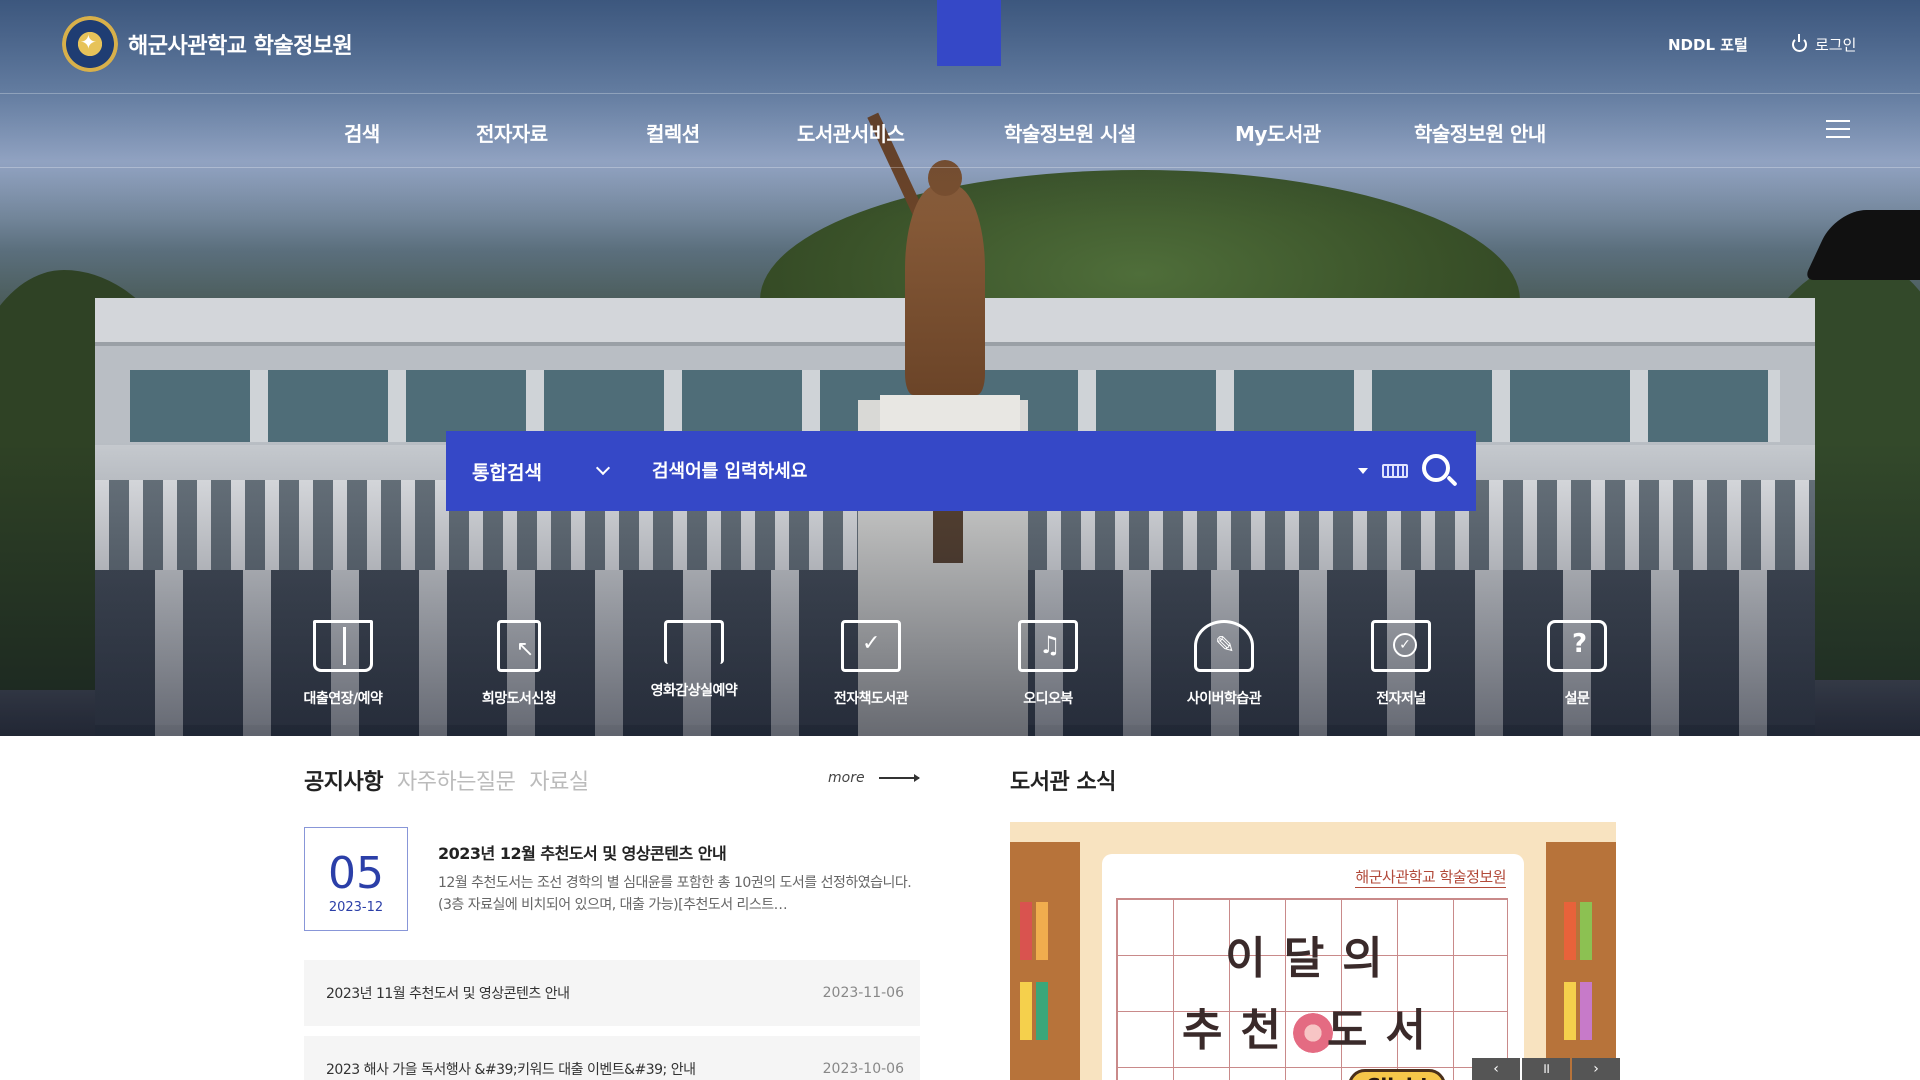 This screenshot has height=1080, width=1920. Describe the element at coordinates (356, 873) in the screenshot. I see `featured-day: 05` at that location.